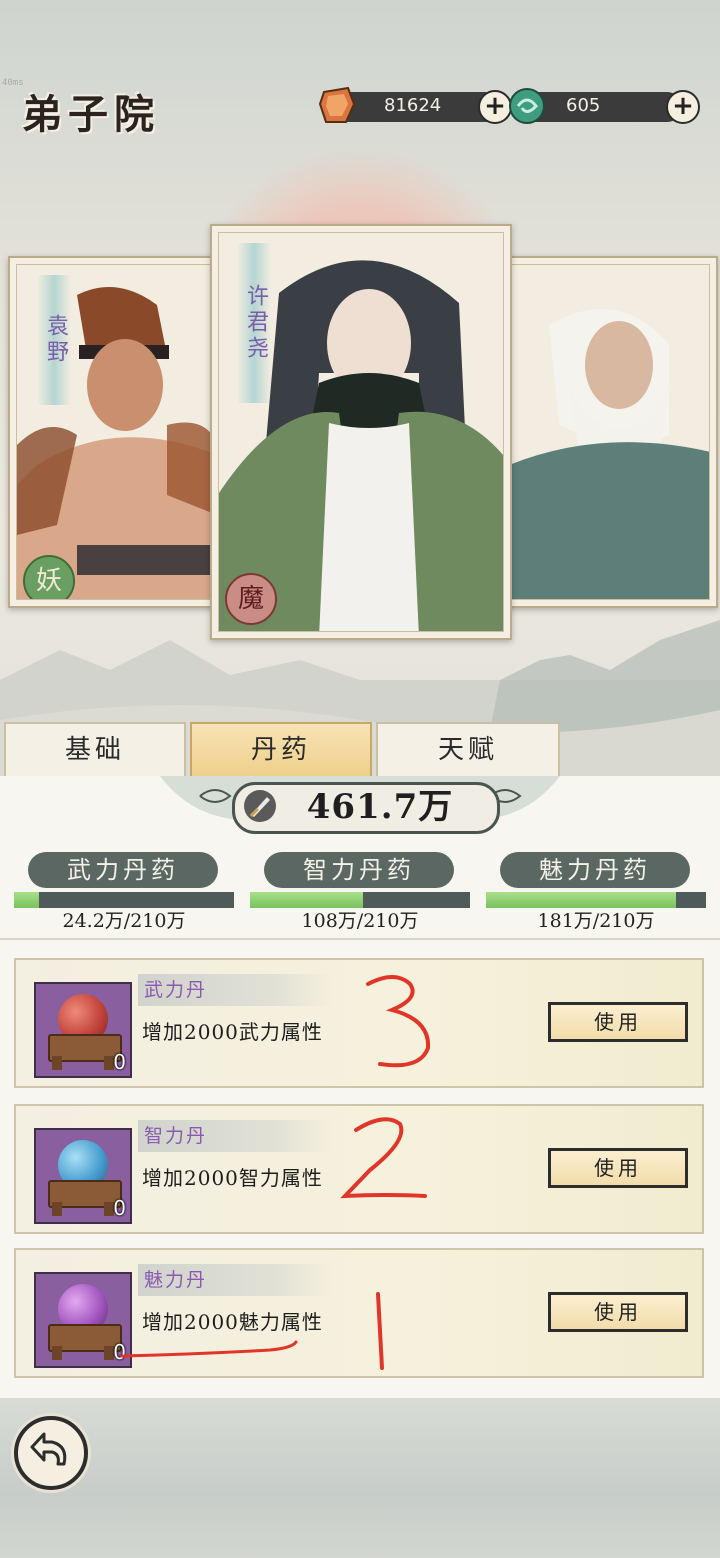 This screenshot has height=1558, width=720. What do you see at coordinates (232, 1178) in the screenshot?
I see `item-desc: 增加2000智力属性` at bounding box center [232, 1178].